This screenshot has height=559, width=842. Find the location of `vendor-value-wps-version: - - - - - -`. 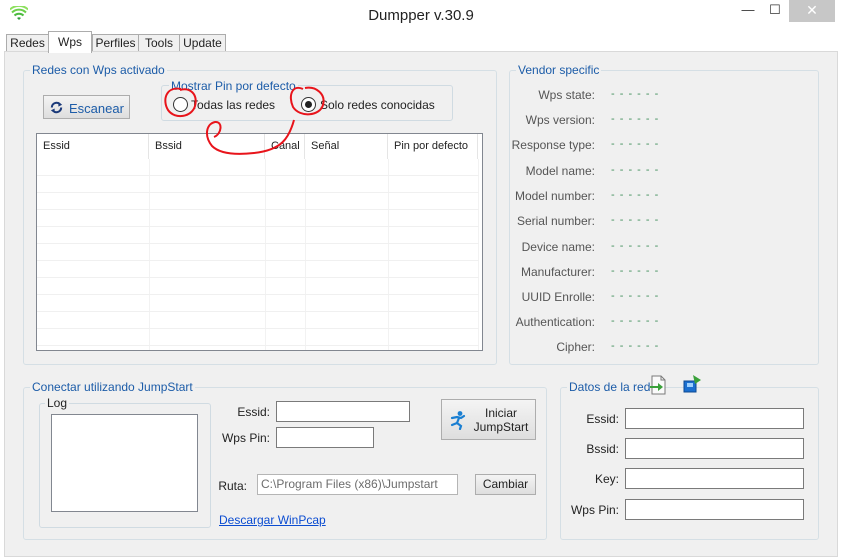

vendor-value-wps-version: - - - - - - is located at coordinates (635, 119).